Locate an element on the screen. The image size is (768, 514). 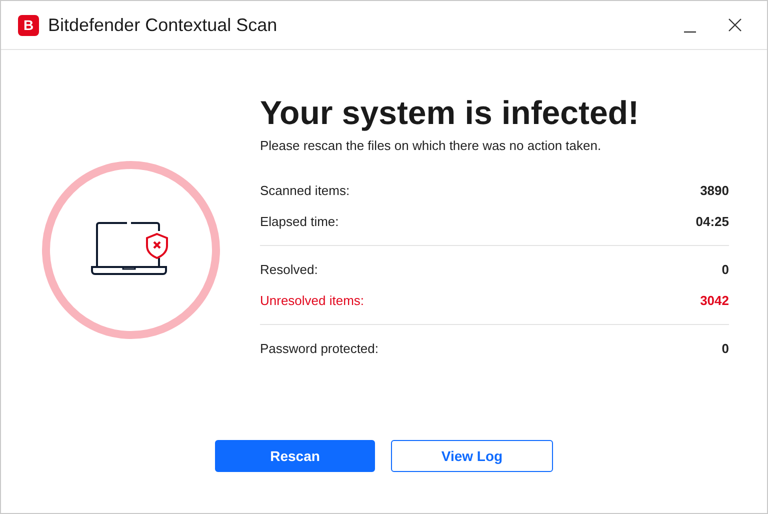
result-message: Please rescan the files on which there was no action taken. is located at coordinates (431, 145).